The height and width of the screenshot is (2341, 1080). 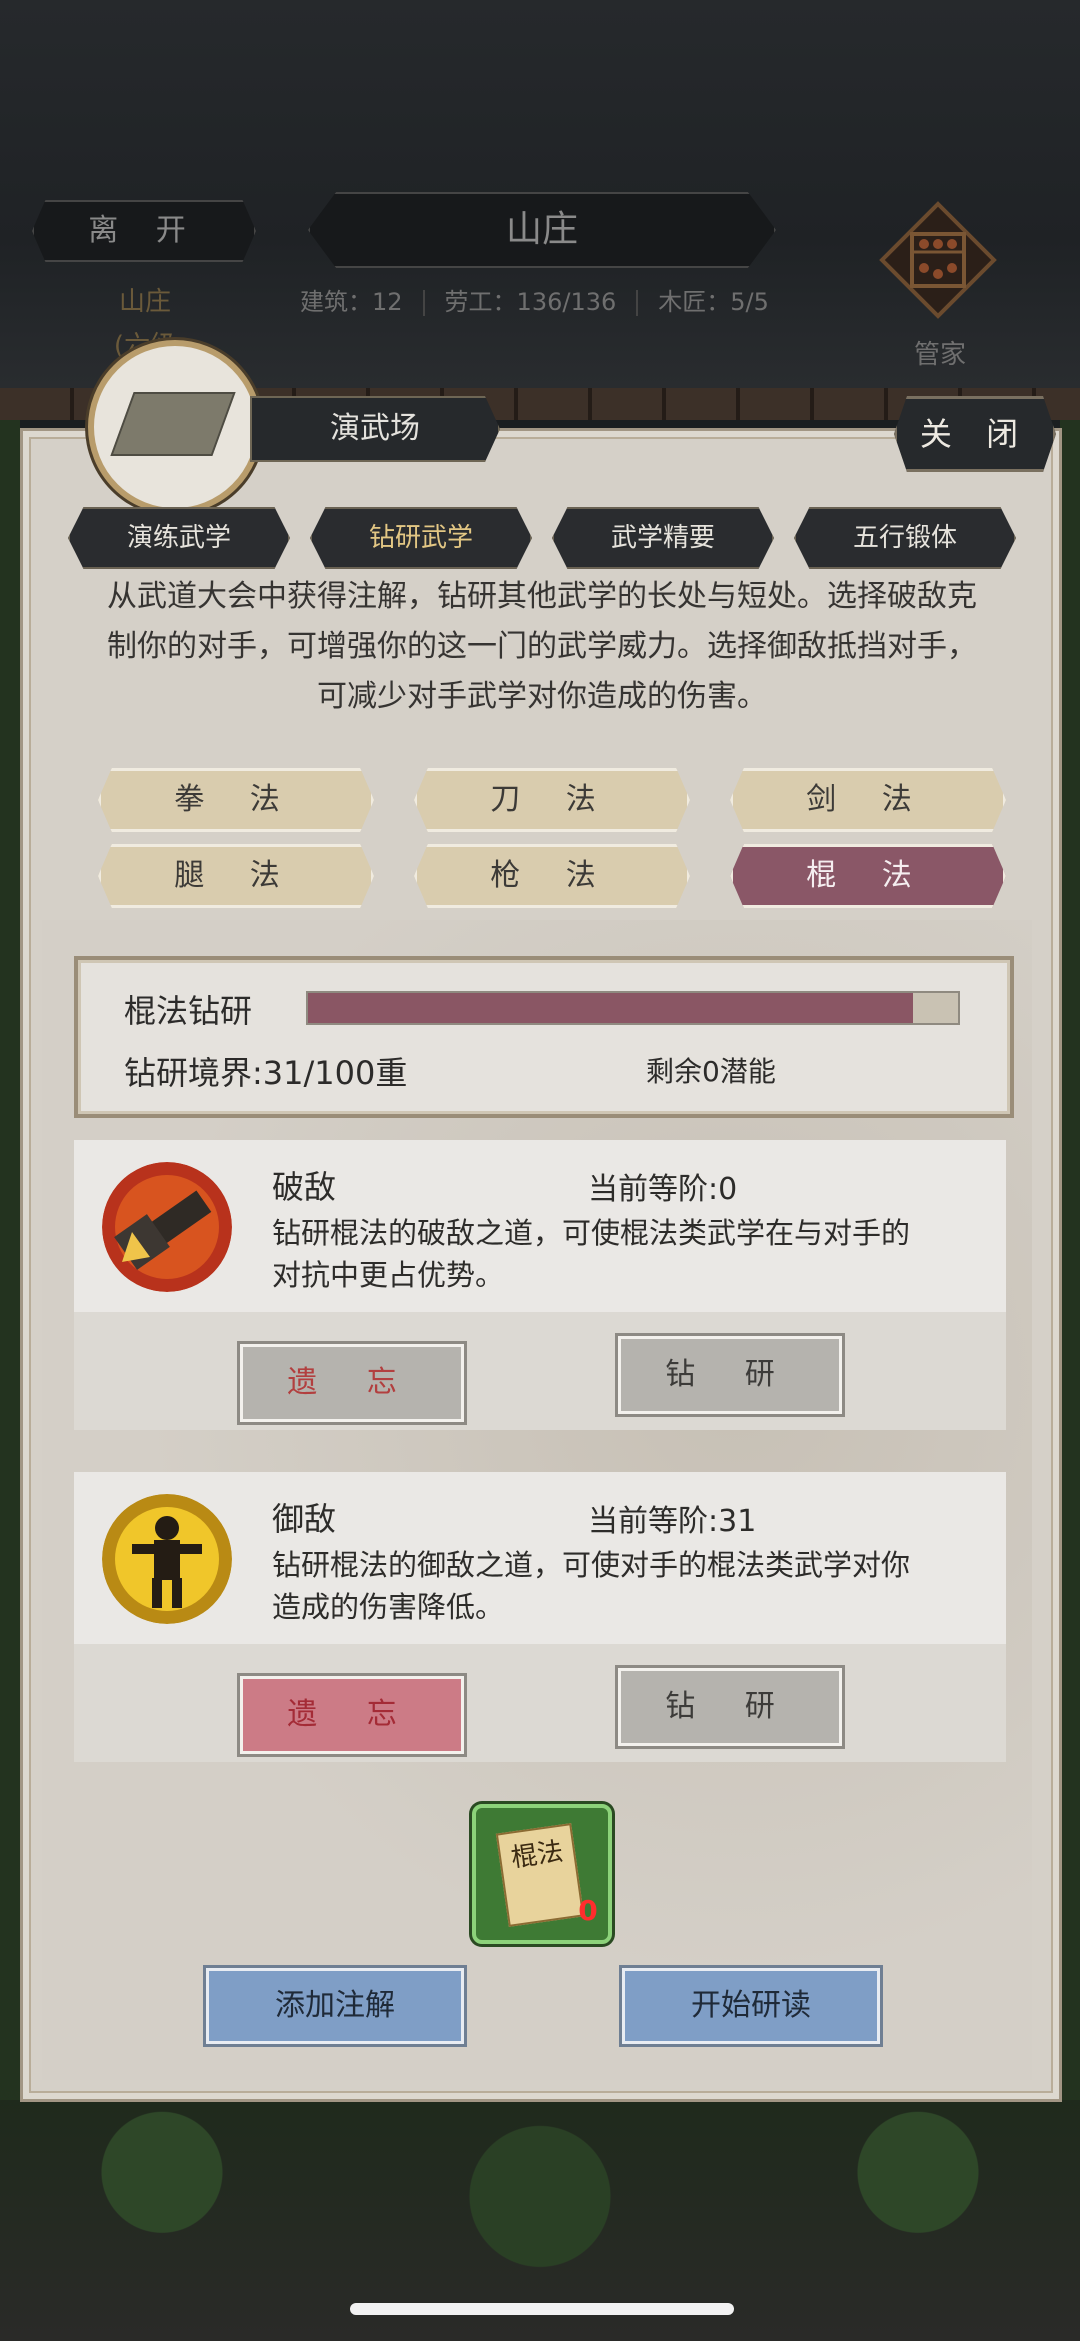 What do you see at coordinates (236, 876) in the screenshot?
I see `category-leg: 腿 法` at bounding box center [236, 876].